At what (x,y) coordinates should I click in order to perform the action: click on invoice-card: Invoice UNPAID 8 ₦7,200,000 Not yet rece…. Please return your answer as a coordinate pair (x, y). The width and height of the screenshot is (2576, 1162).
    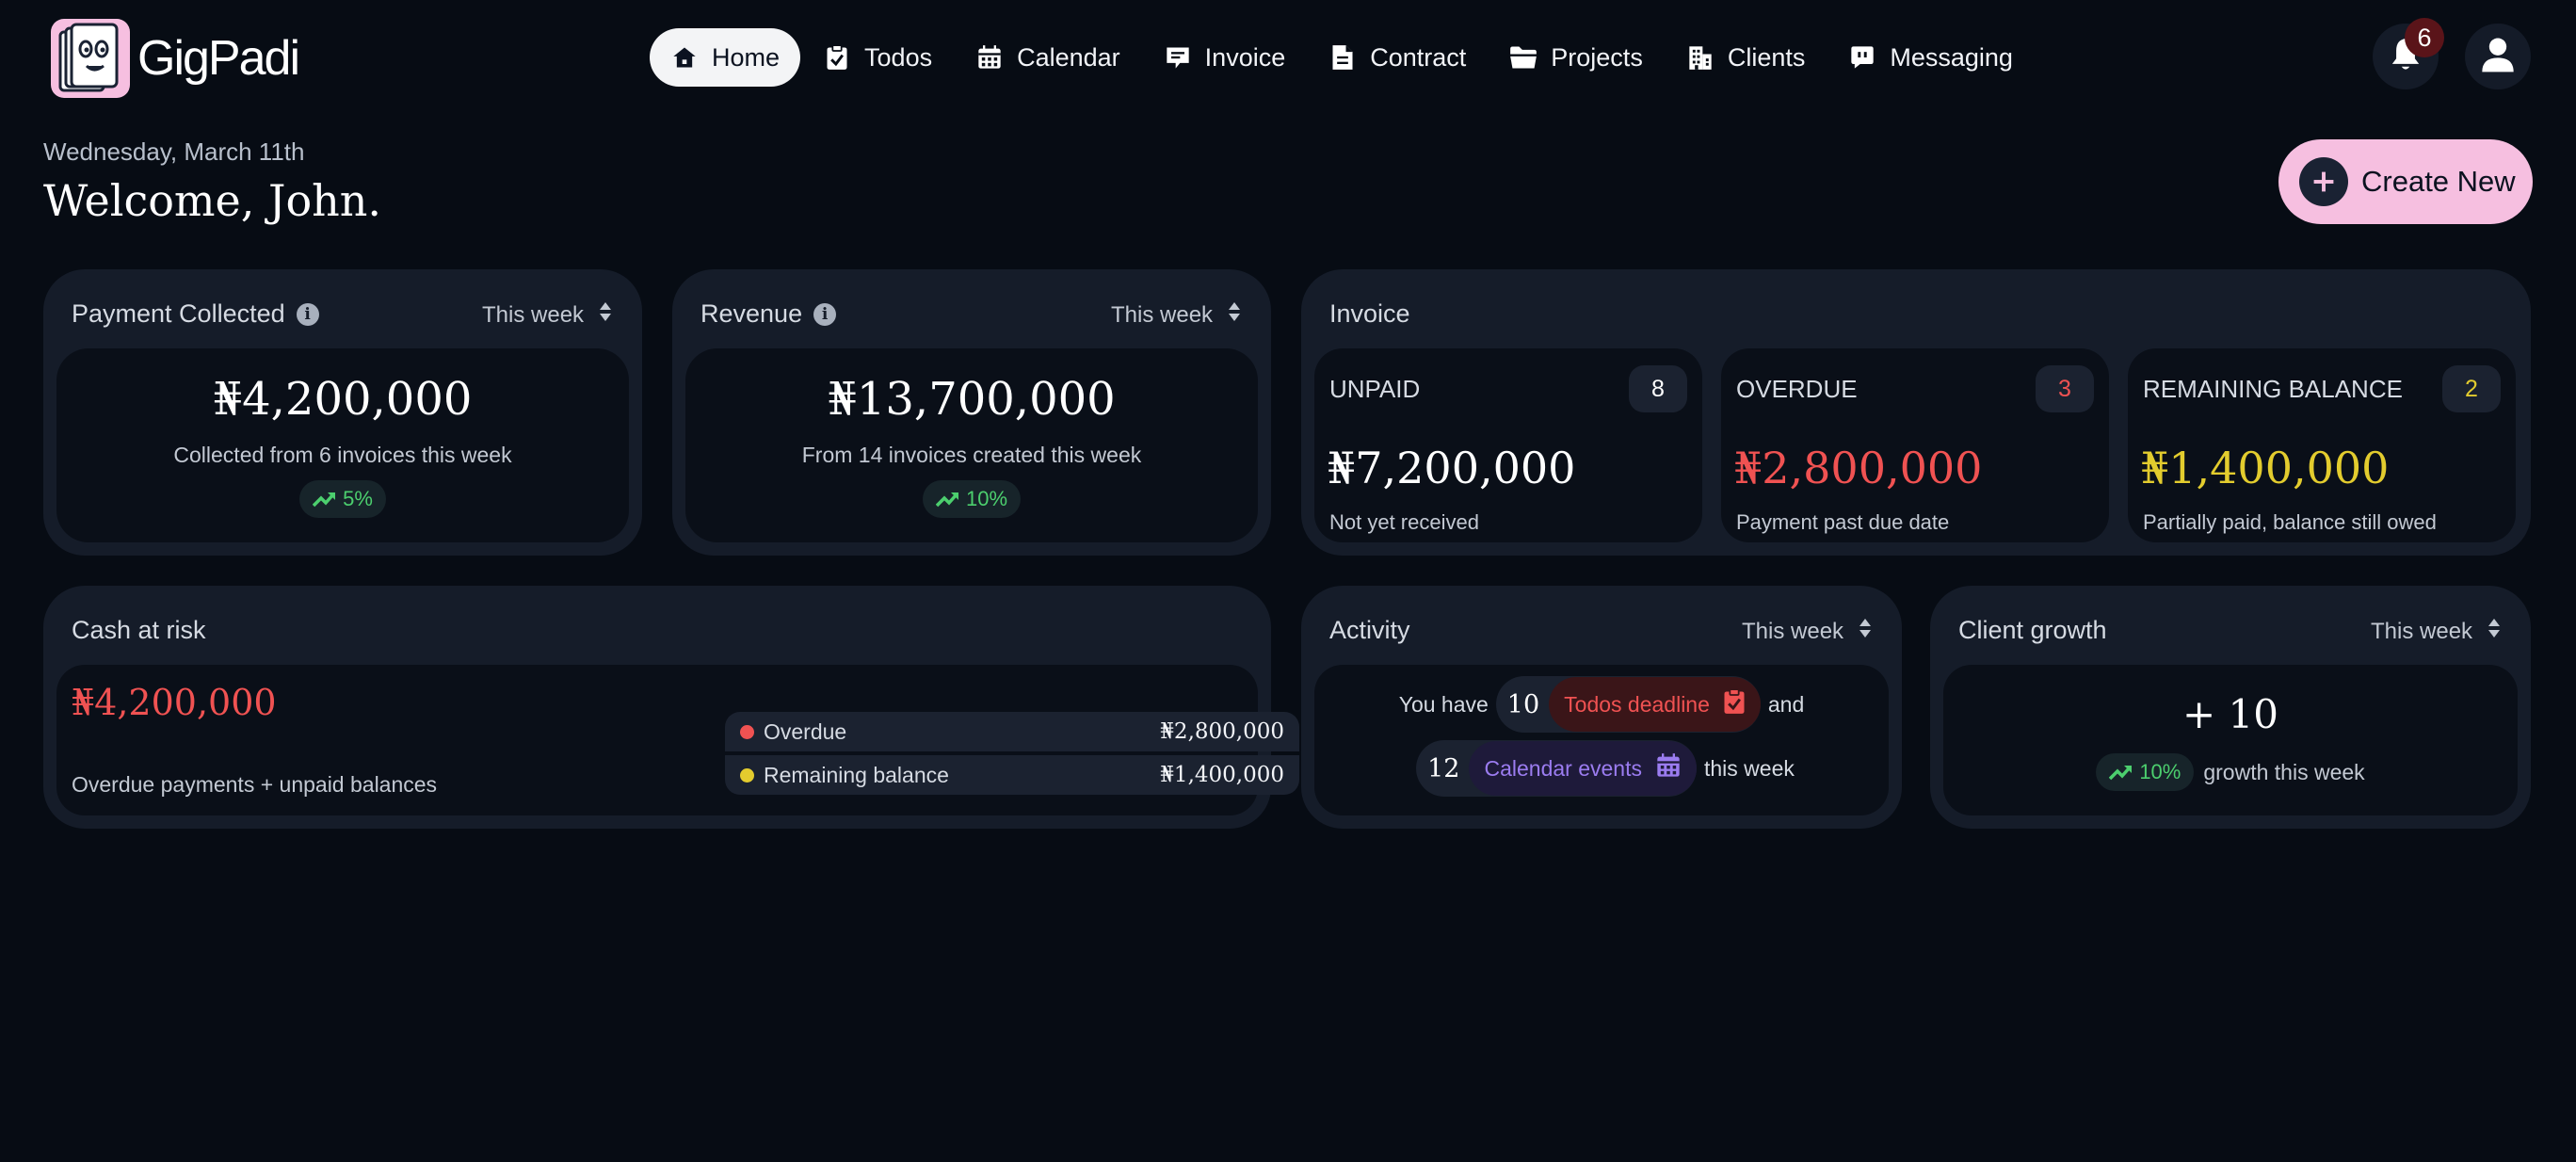
    Looking at the image, I should click on (1916, 412).